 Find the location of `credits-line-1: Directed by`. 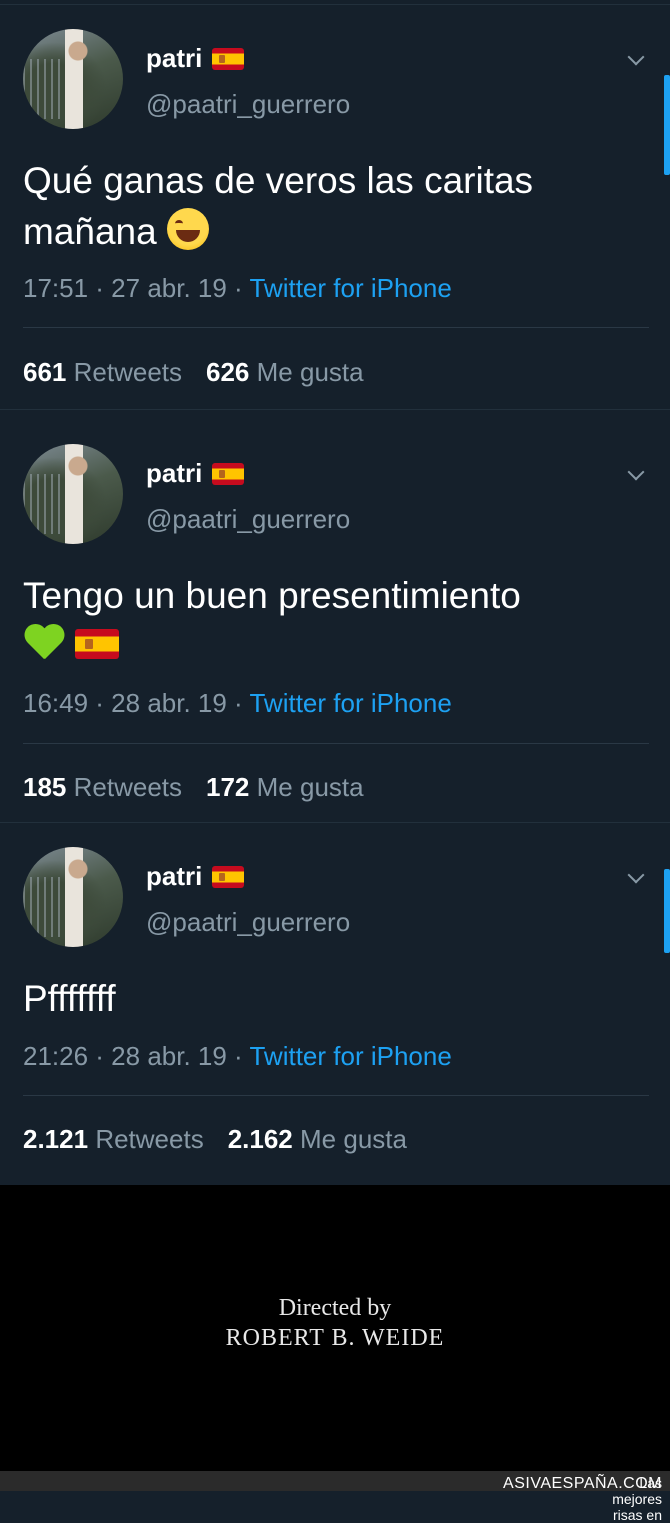

credits-line-1: Directed by is located at coordinates (335, 1308).